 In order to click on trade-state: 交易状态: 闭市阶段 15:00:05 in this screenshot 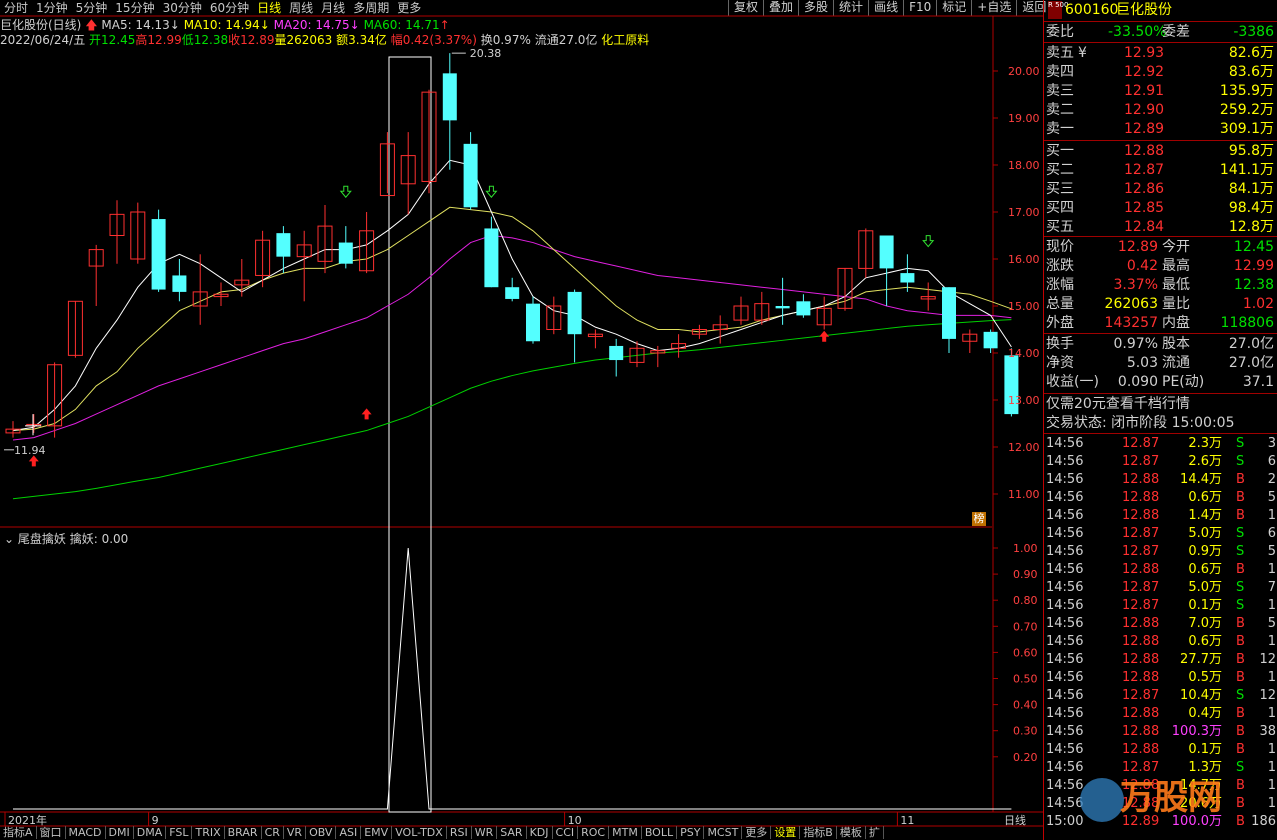, I will do `click(1140, 423)`.